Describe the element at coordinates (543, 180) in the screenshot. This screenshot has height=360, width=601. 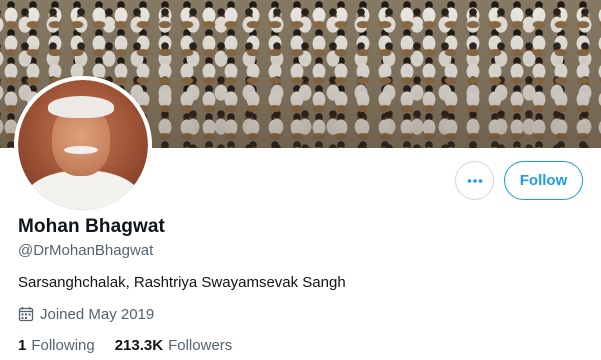
I see `follow-button: Follow` at that location.